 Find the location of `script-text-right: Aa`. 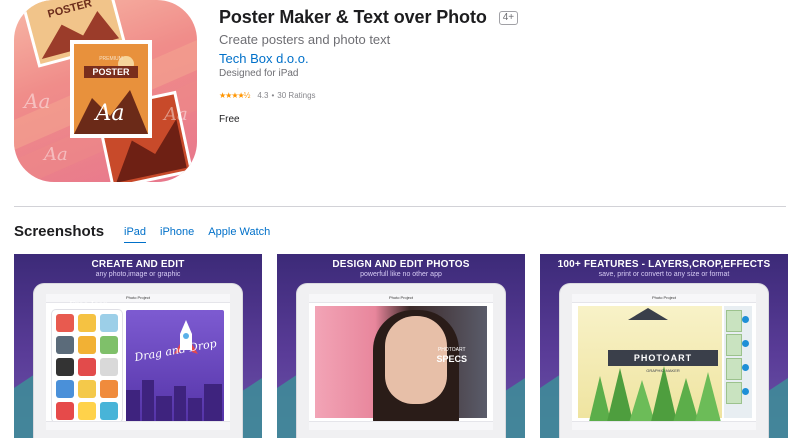

script-text-right: Aa is located at coordinates (175, 114).